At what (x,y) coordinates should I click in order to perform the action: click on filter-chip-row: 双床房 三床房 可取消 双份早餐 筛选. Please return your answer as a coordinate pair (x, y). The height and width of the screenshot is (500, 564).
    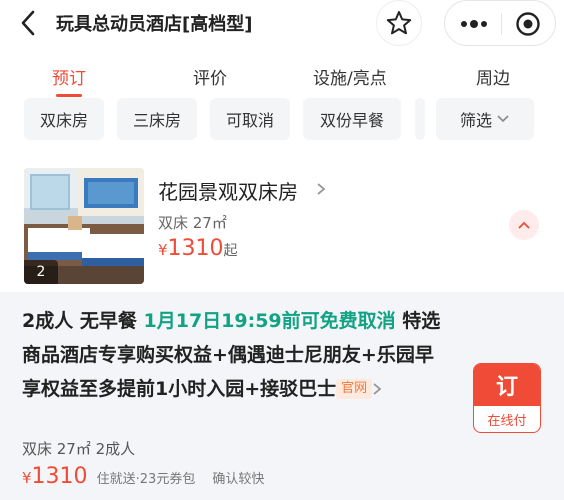
    Looking at the image, I should click on (282, 120).